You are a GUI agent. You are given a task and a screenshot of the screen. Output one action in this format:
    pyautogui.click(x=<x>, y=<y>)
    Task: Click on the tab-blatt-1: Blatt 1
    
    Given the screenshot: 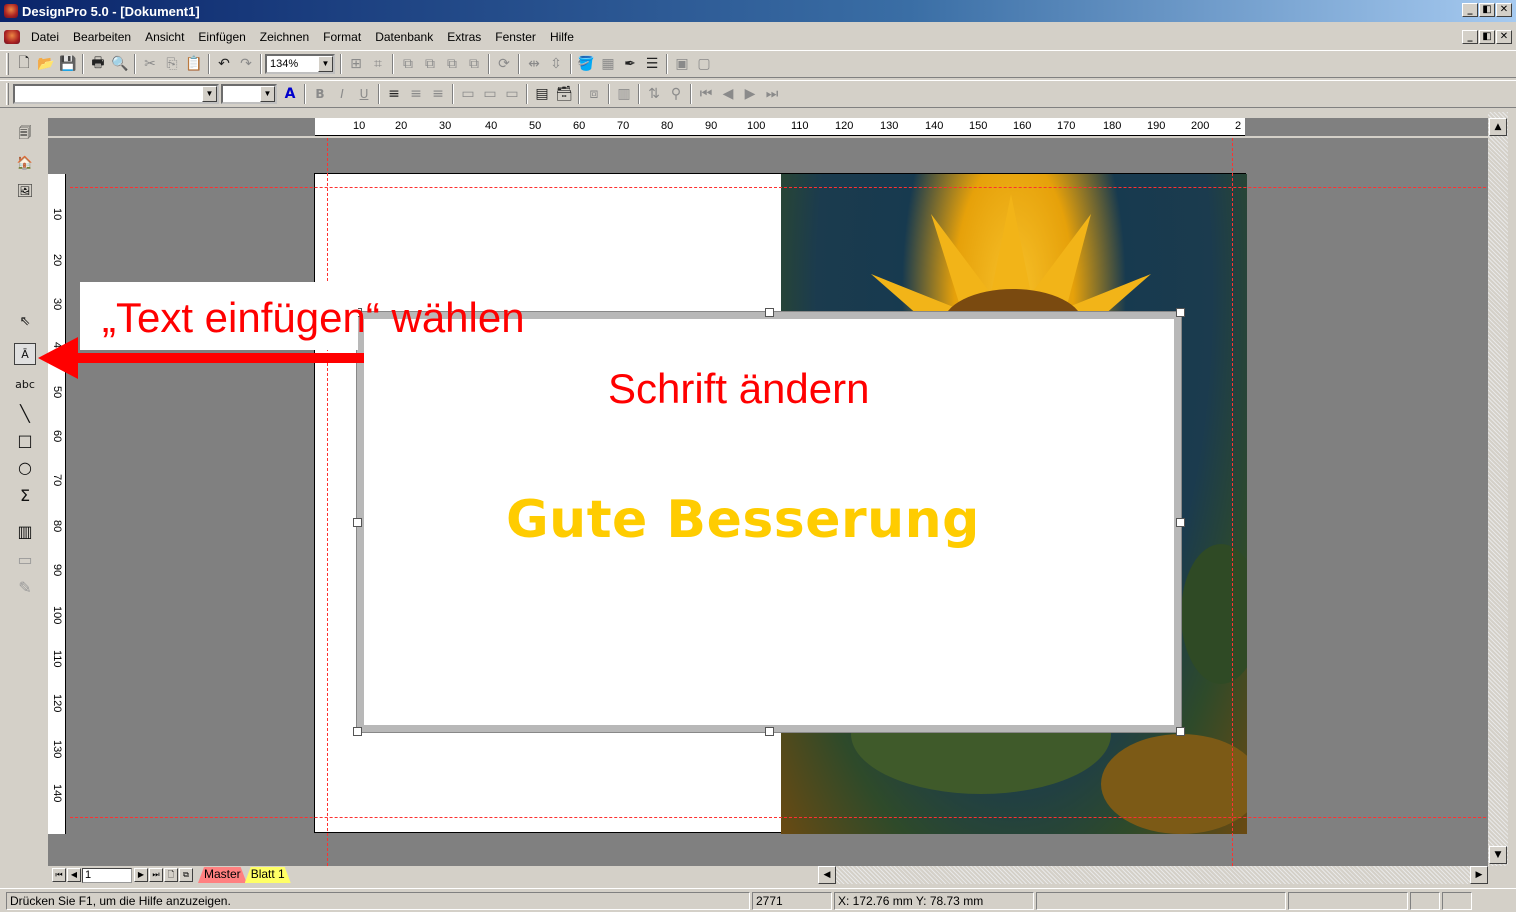 What is the action you would take?
    pyautogui.click(x=268, y=875)
    